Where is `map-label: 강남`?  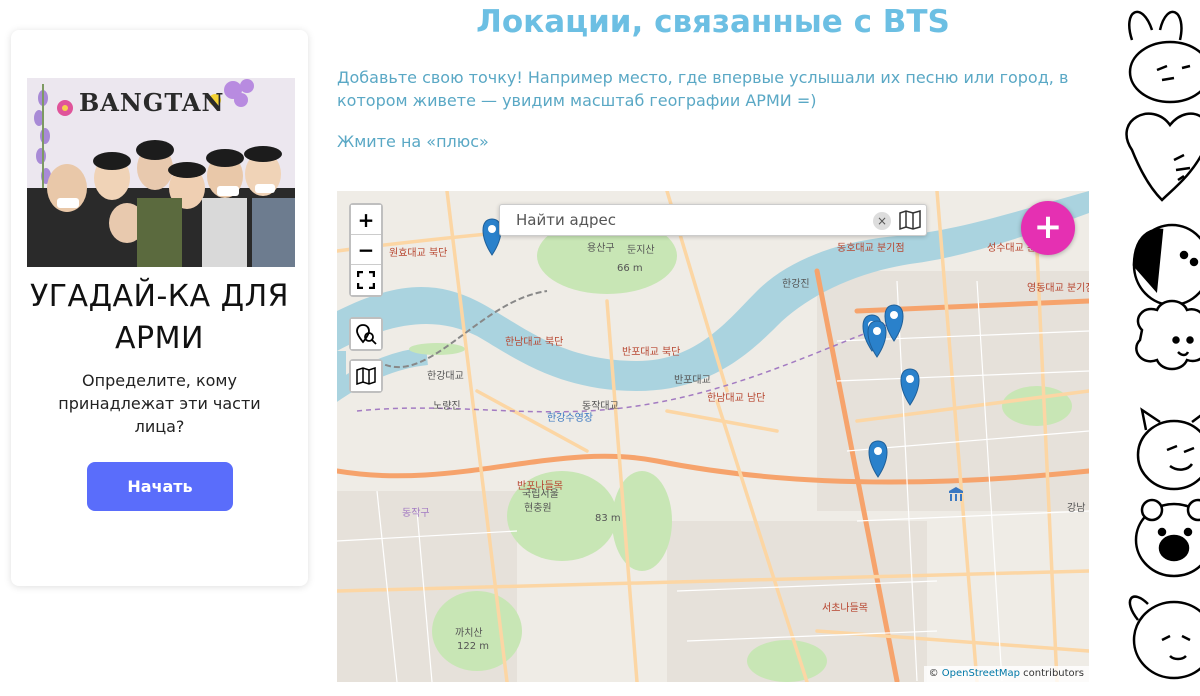 map-label: 강남 is located at coordinates (1076, 508).